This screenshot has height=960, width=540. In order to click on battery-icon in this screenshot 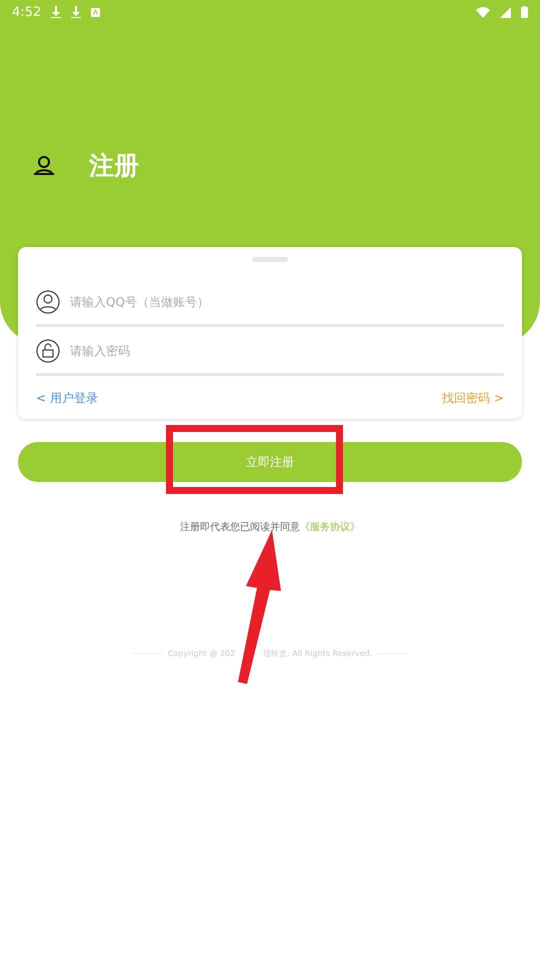, I will do `click(524, 12)`.